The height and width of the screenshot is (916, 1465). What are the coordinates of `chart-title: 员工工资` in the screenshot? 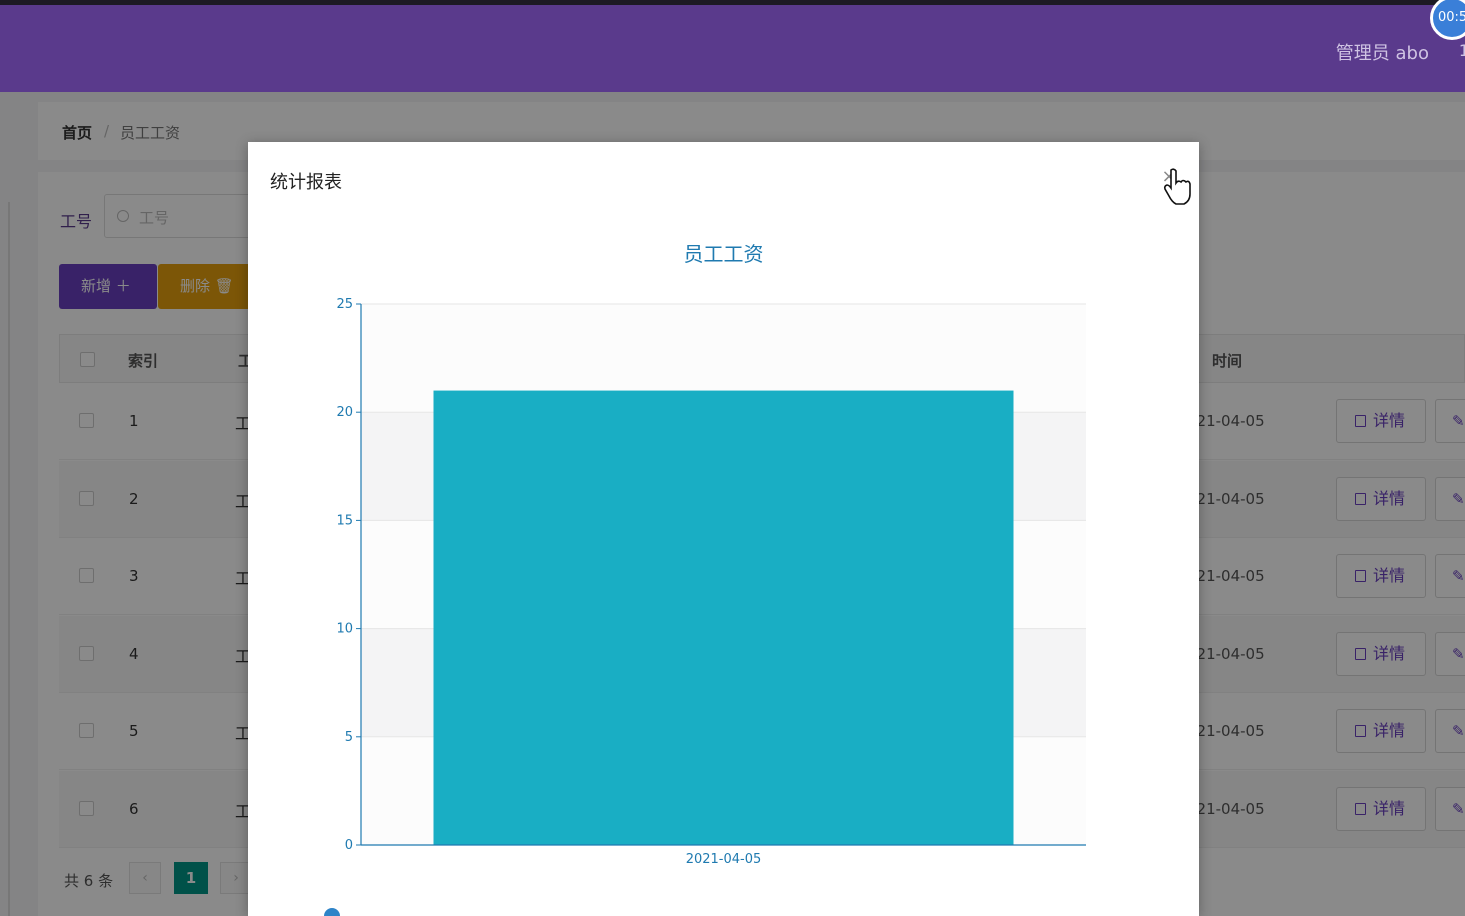 It's located at (723, 254).